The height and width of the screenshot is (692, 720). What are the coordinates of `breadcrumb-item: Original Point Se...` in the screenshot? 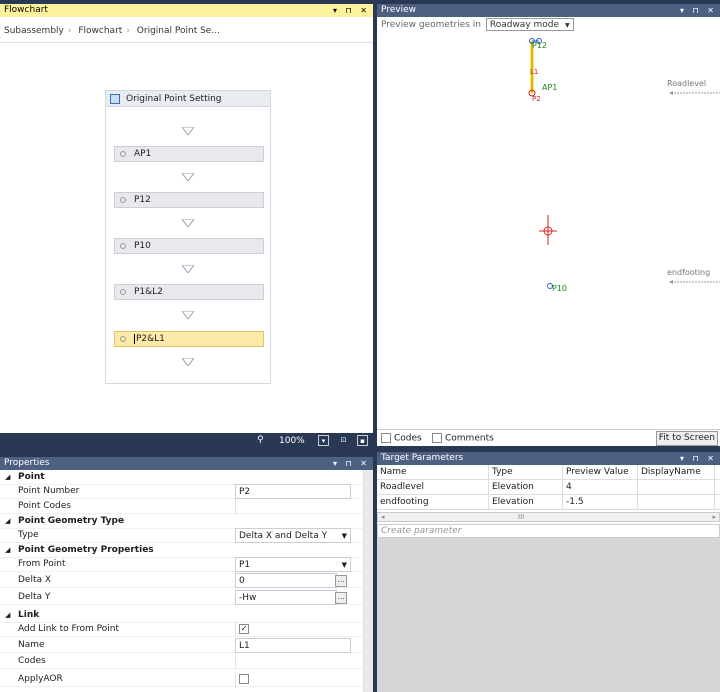 It's located at (178, 31).